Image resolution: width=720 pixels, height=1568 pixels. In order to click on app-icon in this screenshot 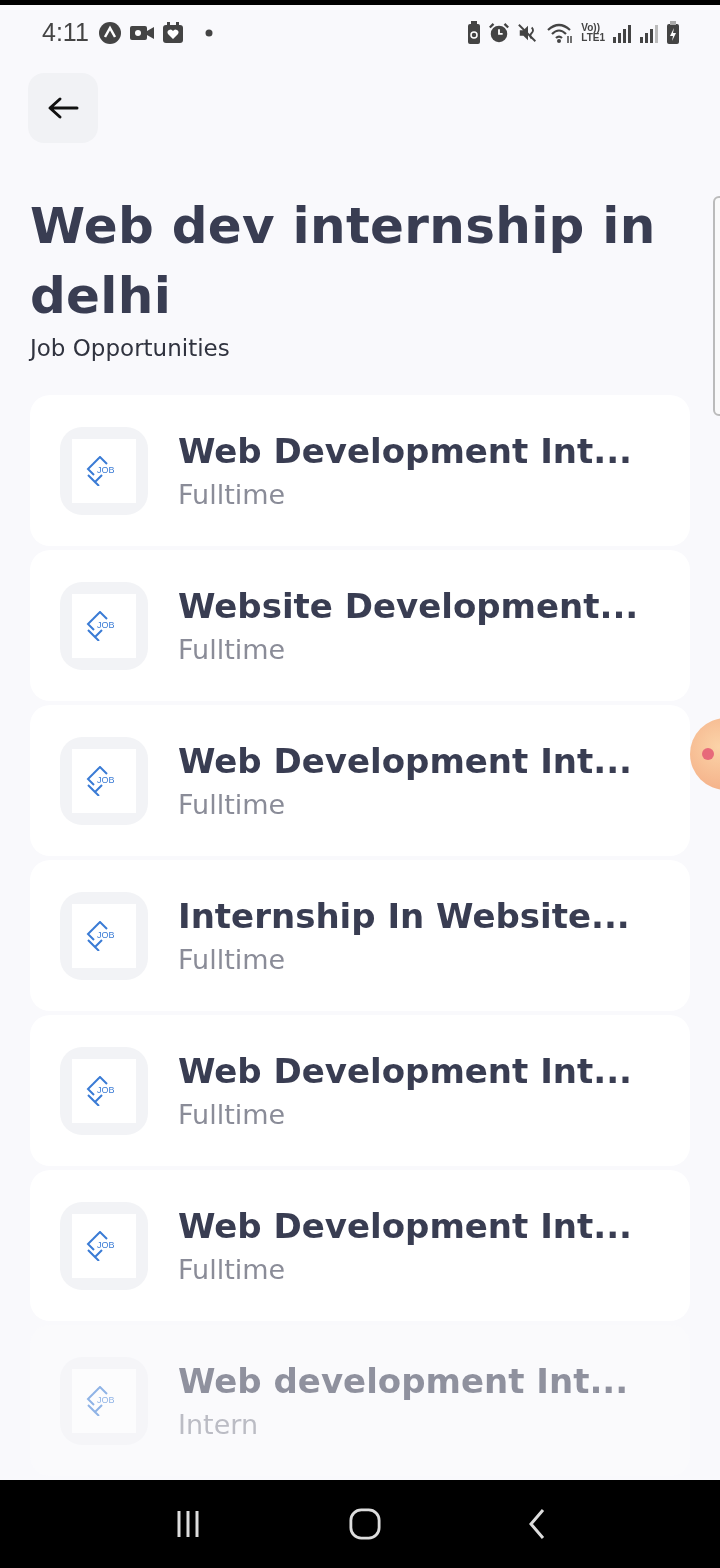, I will do `click(109, 32)`.